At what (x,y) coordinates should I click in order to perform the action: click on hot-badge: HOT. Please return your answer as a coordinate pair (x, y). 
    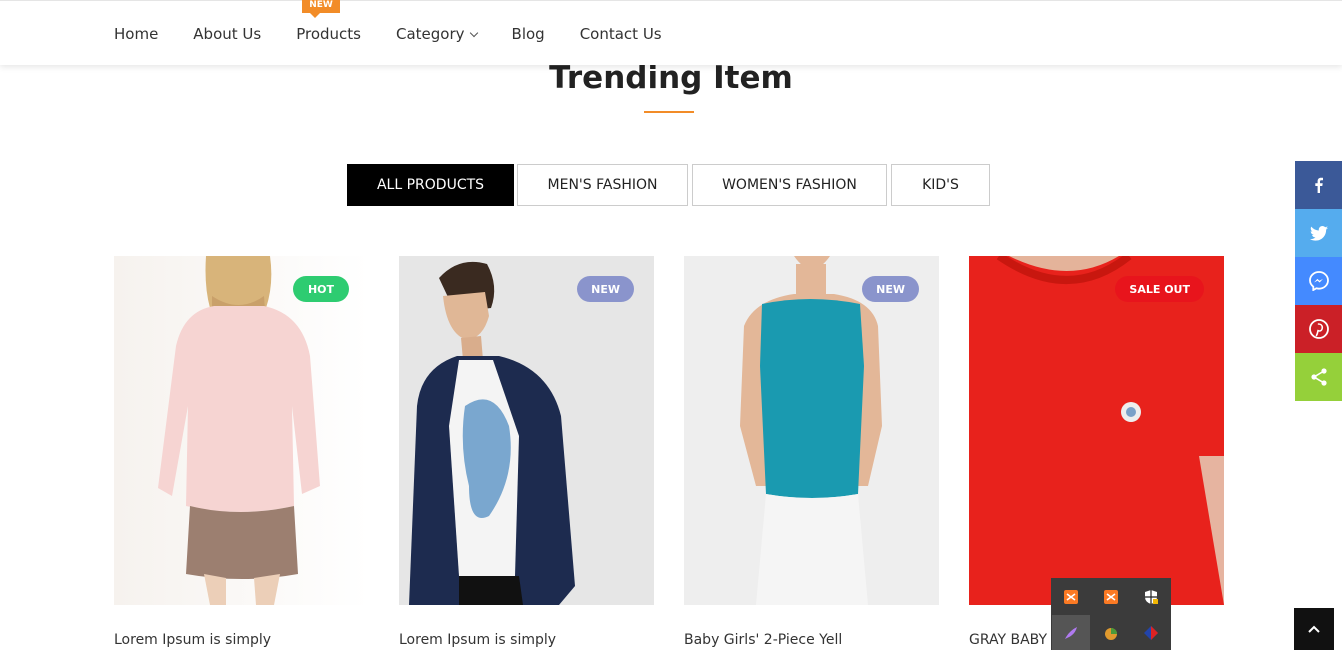
    Looking at the image, I should click on (321, 289).